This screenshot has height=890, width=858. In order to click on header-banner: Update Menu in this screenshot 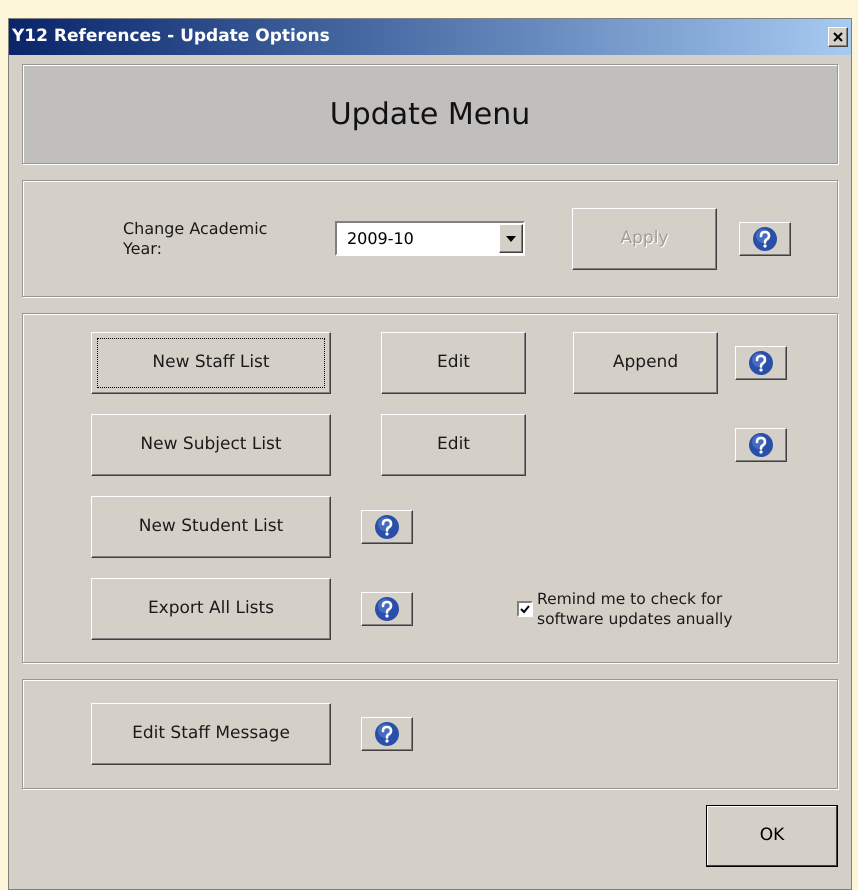, I will do `click(430, 114)`.